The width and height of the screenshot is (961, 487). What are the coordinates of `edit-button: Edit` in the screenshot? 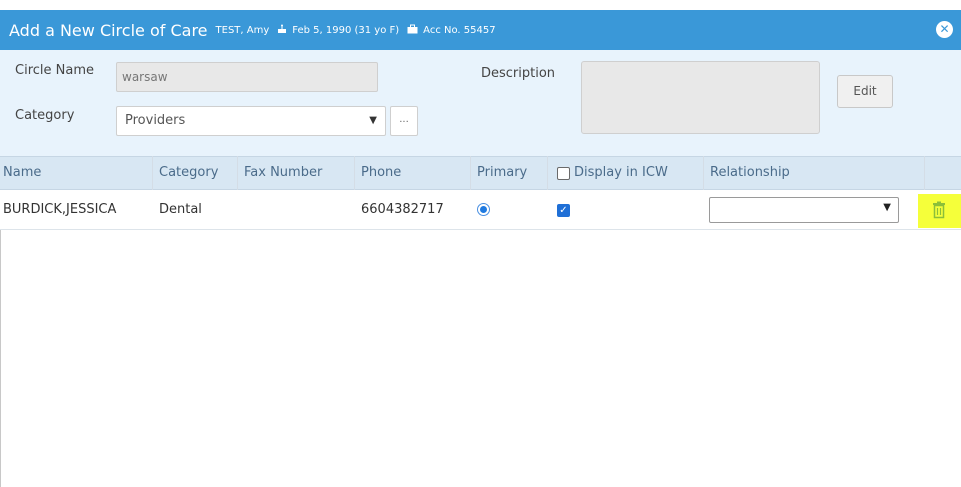 It's located at (865, 91).